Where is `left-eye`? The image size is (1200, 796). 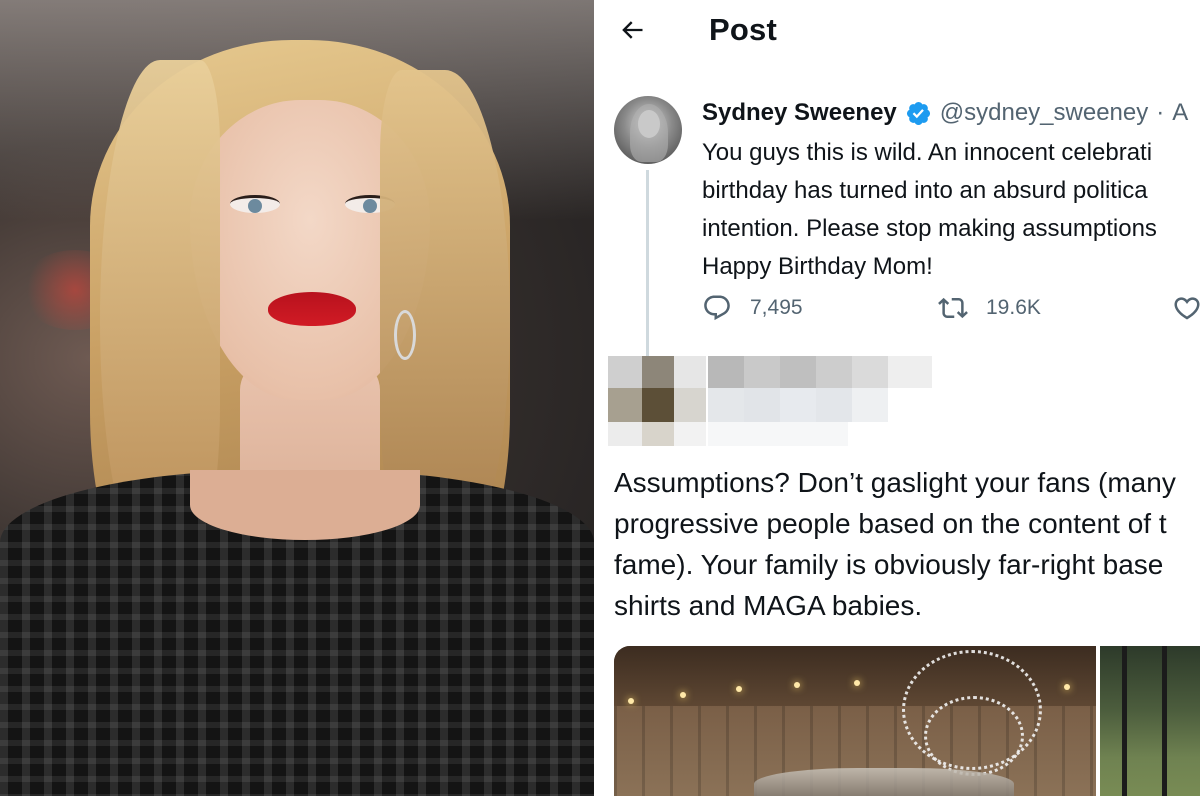
left-eye is located at coordinates (255, 204).